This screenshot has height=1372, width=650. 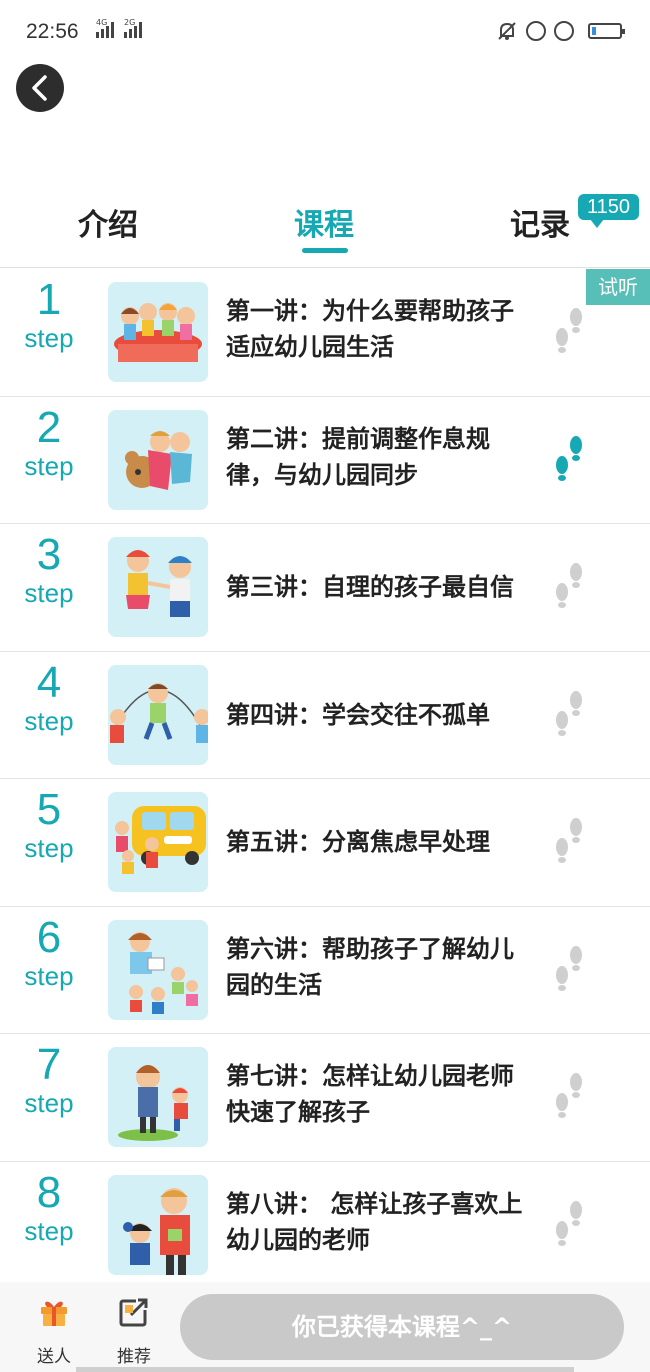 I want to click on gift-label: 送人, so click(x=54, y=1357).